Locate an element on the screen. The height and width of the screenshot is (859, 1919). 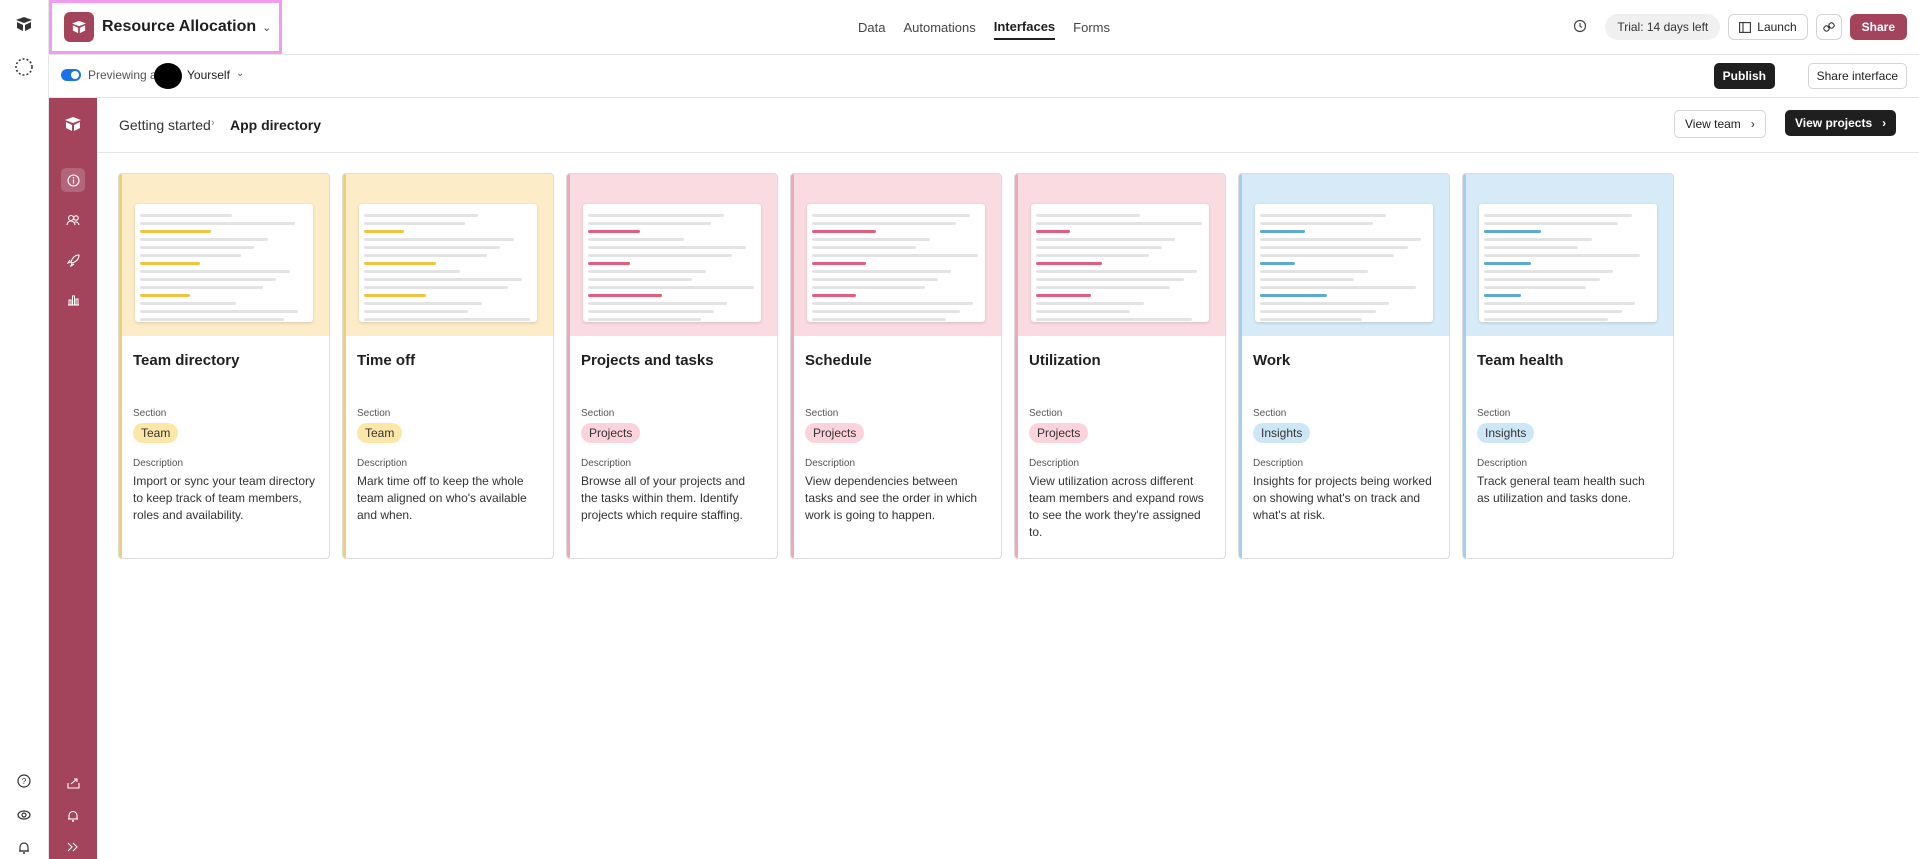
link-icon is located at coordinates (1828, 27).